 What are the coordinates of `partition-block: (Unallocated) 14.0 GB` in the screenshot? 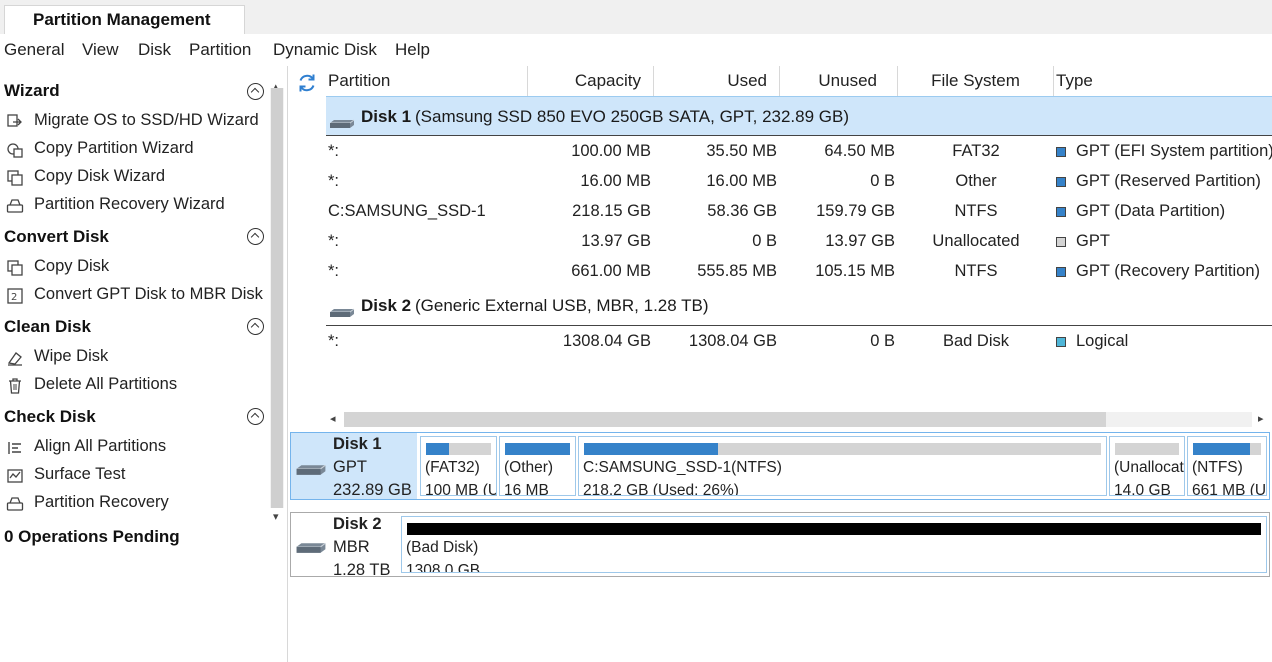 It's located at (1147, 466).